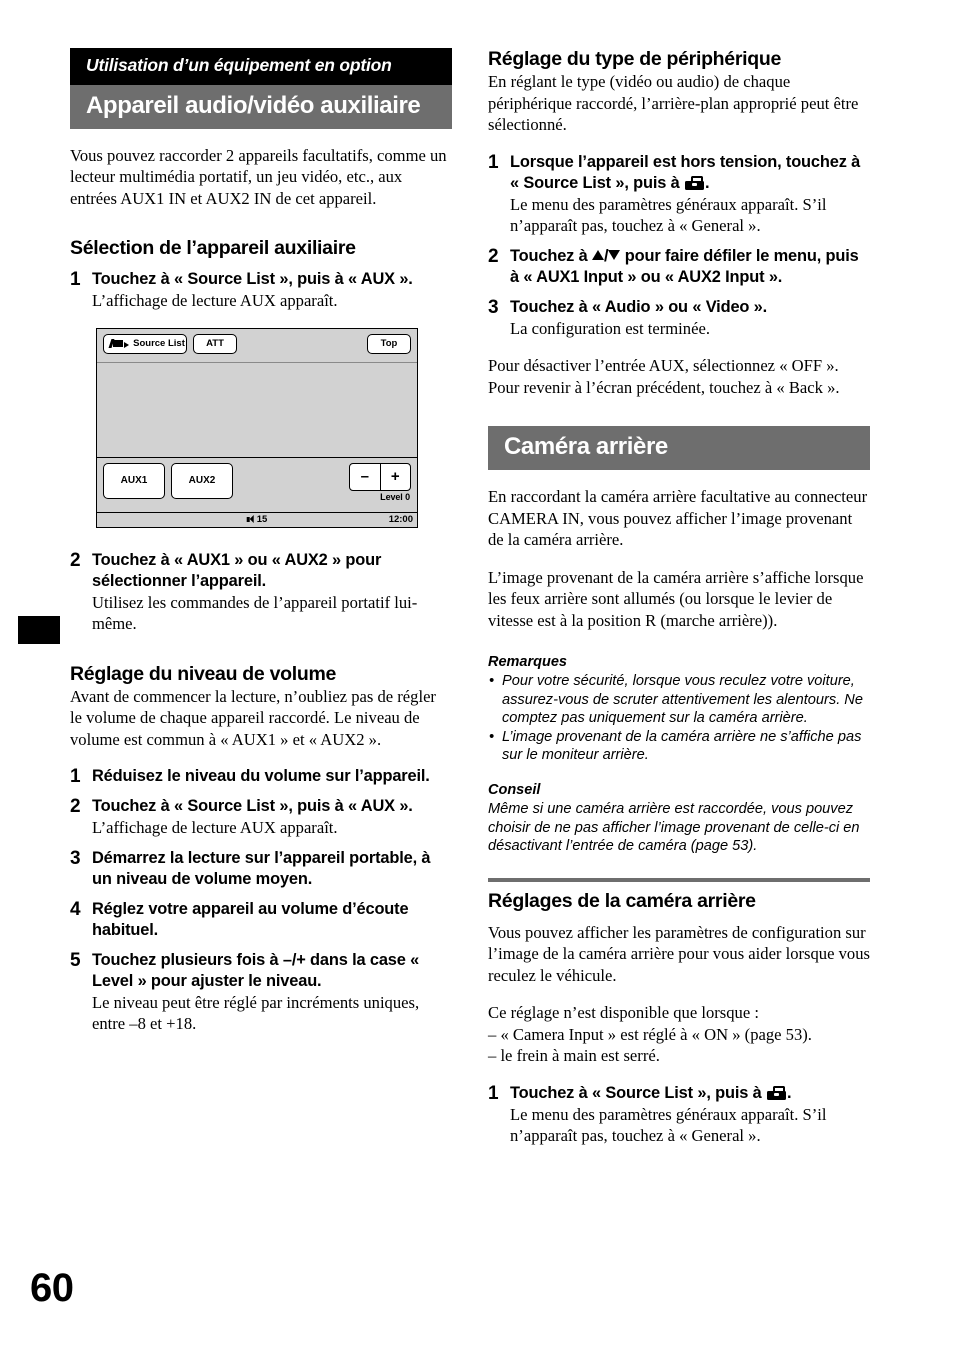 This screenshot has height=1352, width=954. What do you see at coordinates (261, 66) in the screenshot?
I see `chapter-banner: Utilisation d’un équipement en option` at bounding box center [261, 66].